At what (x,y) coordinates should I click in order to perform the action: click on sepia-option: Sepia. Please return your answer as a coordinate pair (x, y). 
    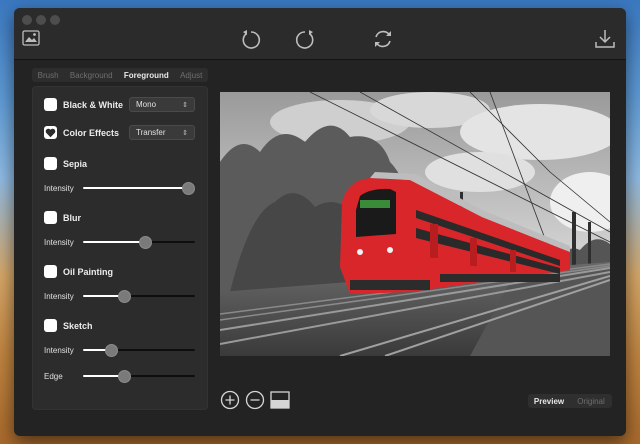
    Looking at the image, I should click on (65, 163).